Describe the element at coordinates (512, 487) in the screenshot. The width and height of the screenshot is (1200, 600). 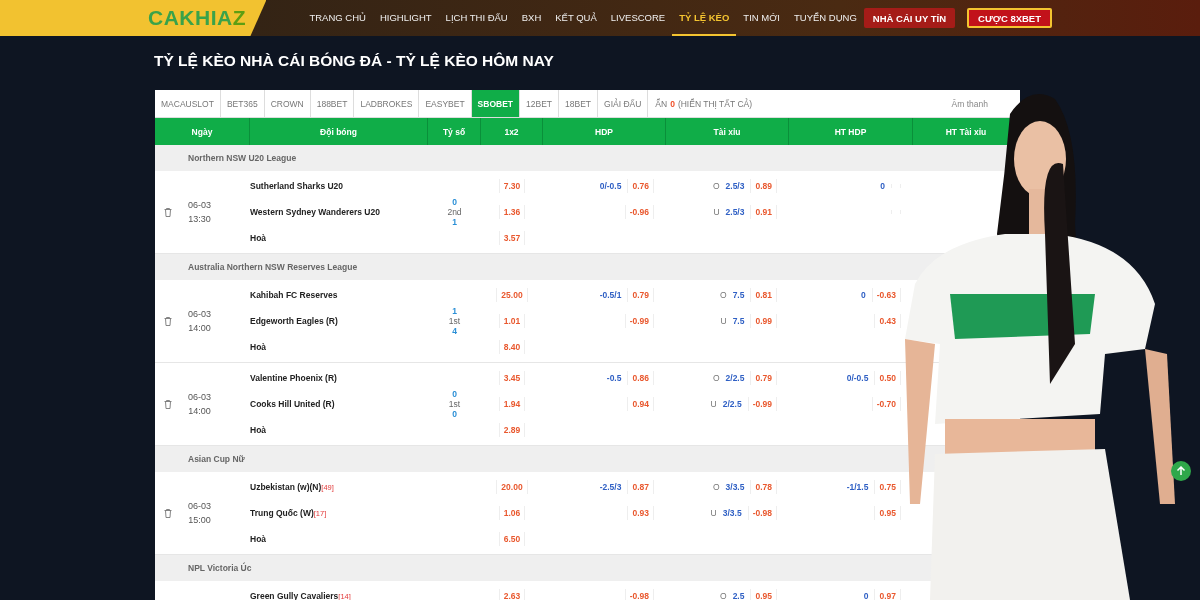
I see `odds-value: 20.00` at that location.